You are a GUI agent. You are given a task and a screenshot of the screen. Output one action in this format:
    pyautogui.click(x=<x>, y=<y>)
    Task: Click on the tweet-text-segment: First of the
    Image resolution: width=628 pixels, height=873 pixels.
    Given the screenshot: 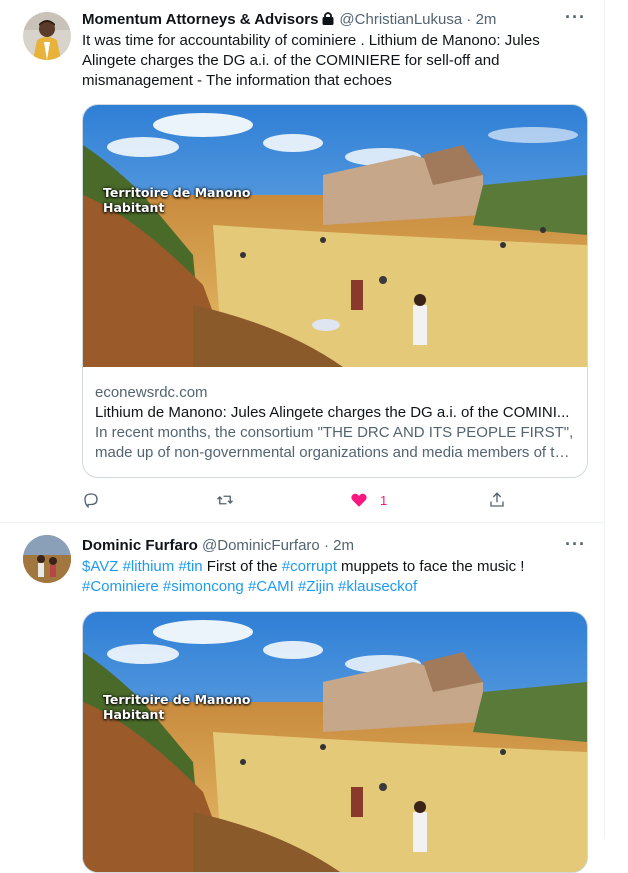 What is the action you would take?
    pyautogui.click(x=242, y=566)
    